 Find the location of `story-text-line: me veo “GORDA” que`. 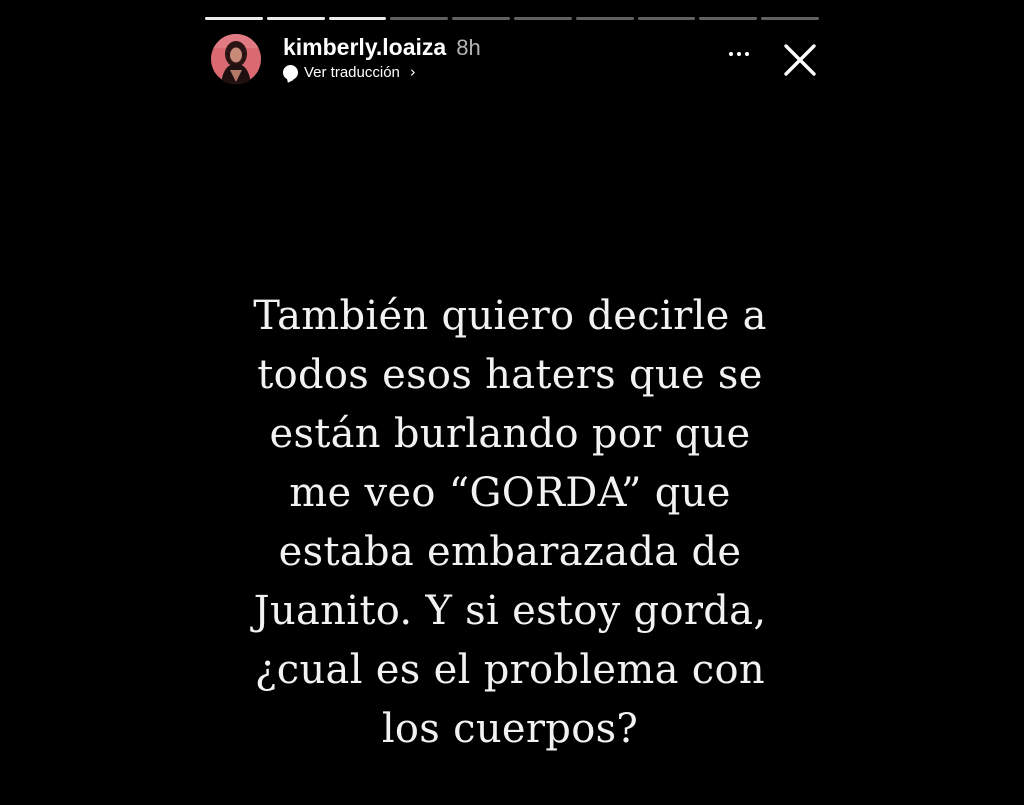

story-text-line: me veo “GORDA” que is located at coordinates (510, 493).